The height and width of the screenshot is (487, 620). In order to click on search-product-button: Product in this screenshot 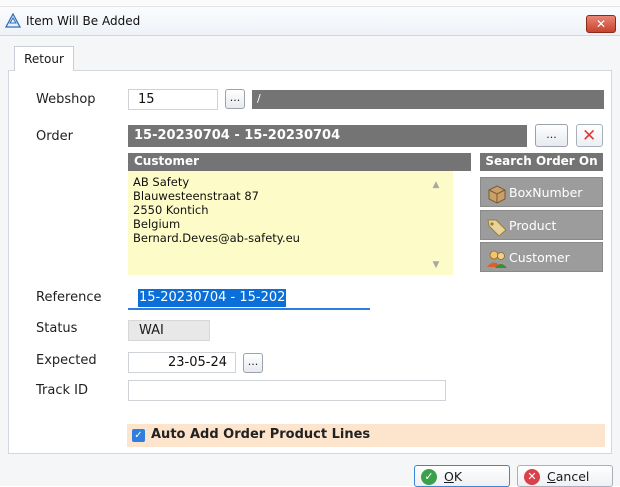, I will do `click(541, 225)`.